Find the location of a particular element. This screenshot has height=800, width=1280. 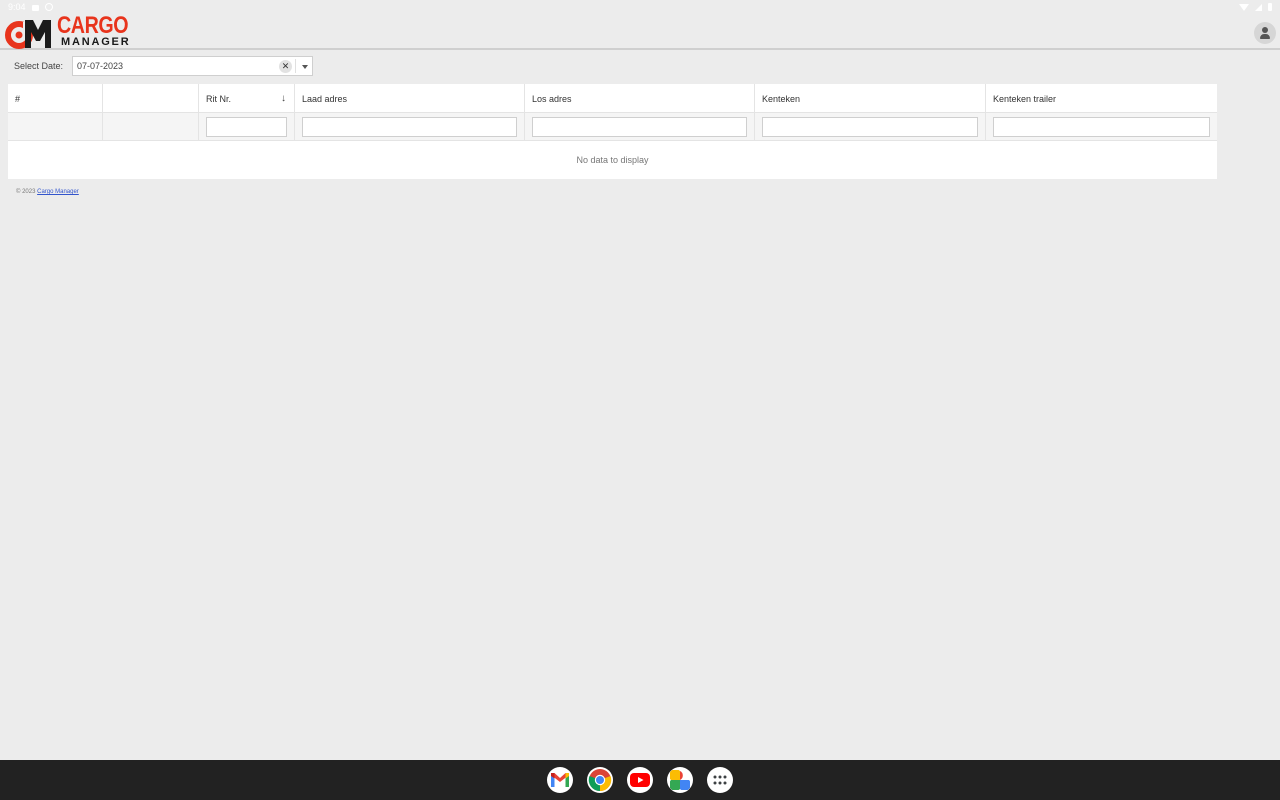

filter-cell-kenteken is located at coordinates (870, 126).